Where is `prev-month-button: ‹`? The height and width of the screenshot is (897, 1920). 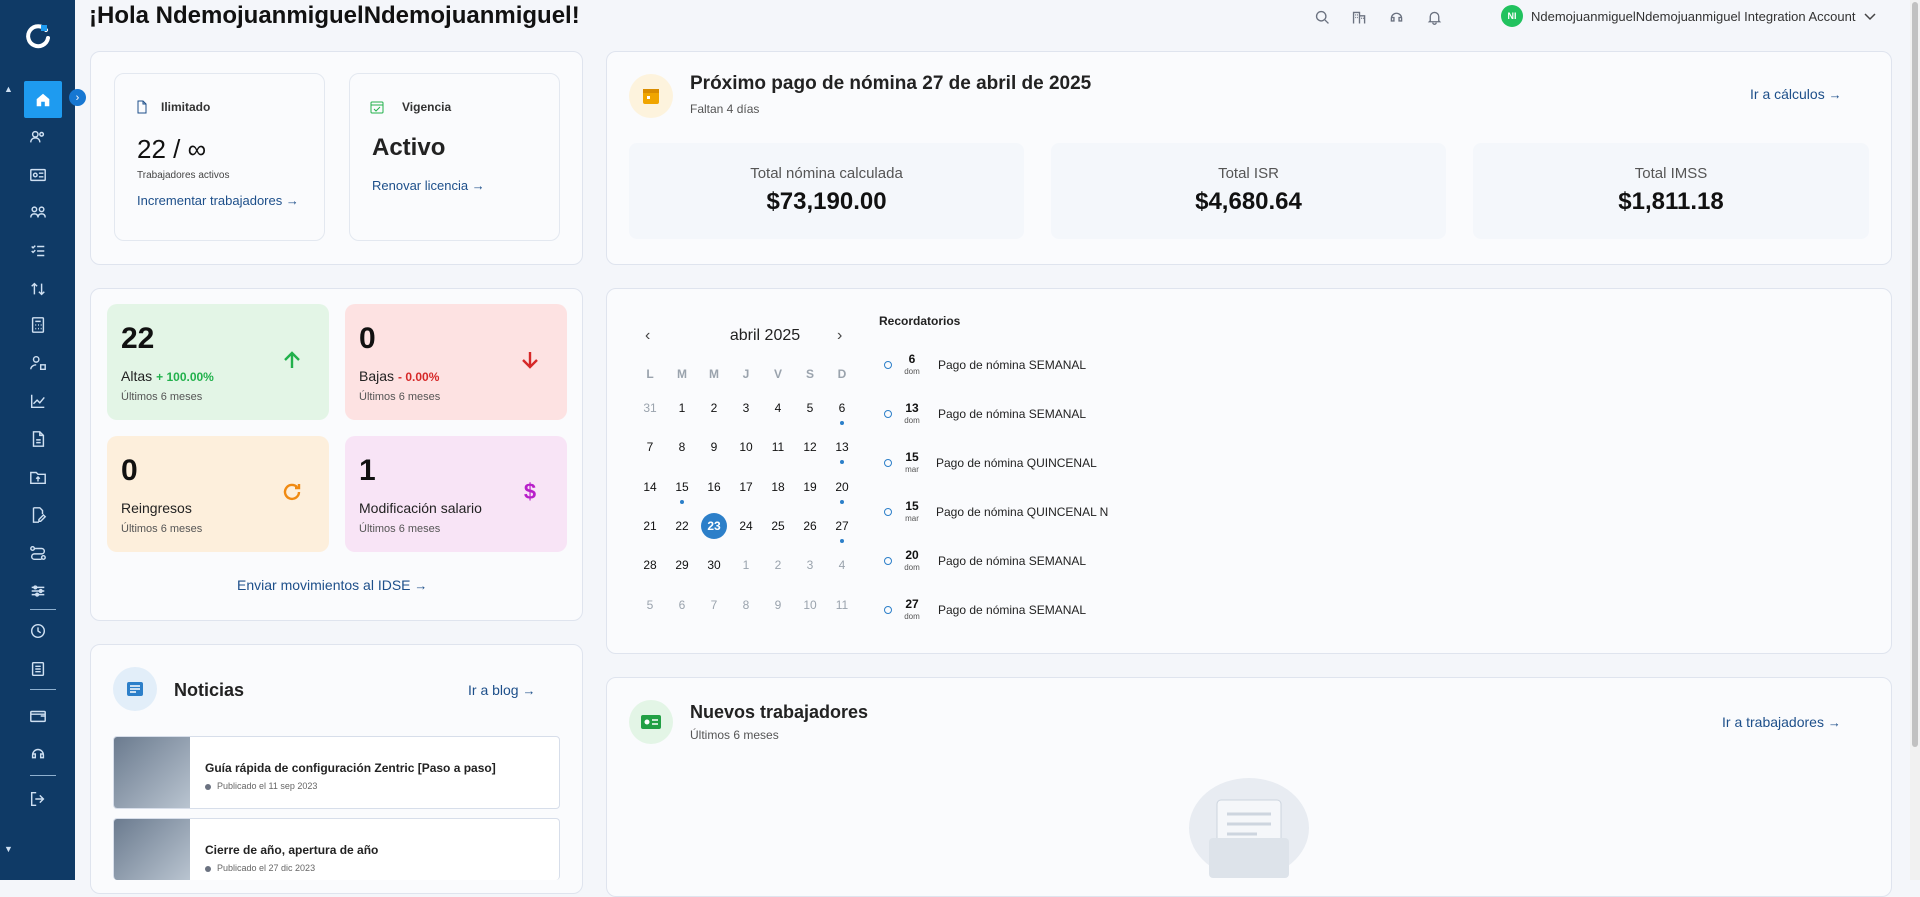
prev-month-button: ‹ is located at coordinates (647, 336).